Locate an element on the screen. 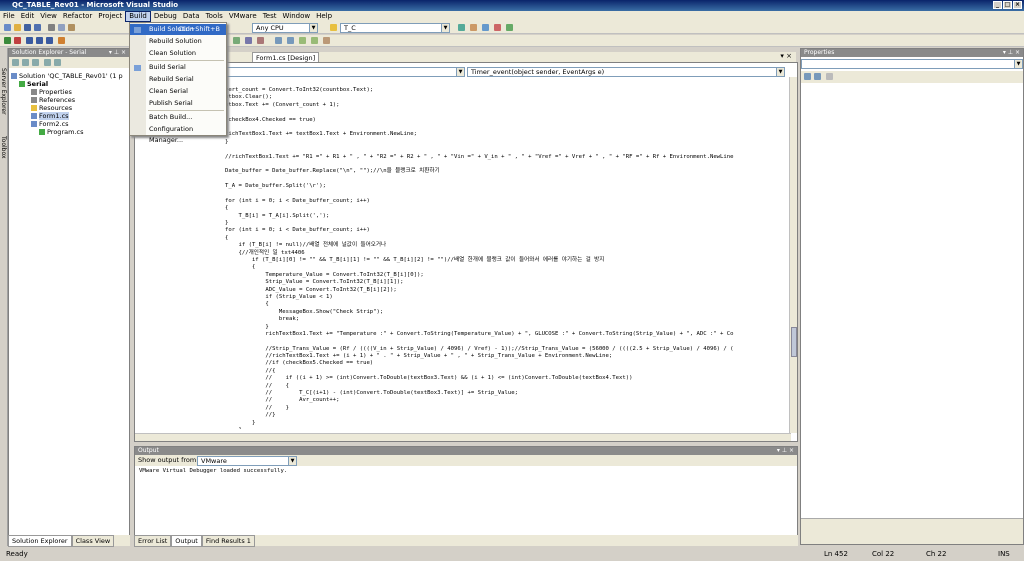 This screenshot has width=1024, height=561. breakpoint-icon is located at coordinates (61, 40).